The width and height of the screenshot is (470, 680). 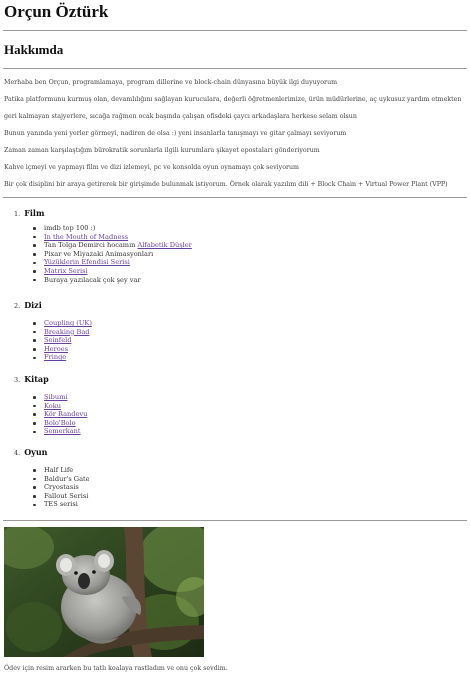 I want to click on kitap-link: Bolo'Bolo, so click(x=60, y=423).